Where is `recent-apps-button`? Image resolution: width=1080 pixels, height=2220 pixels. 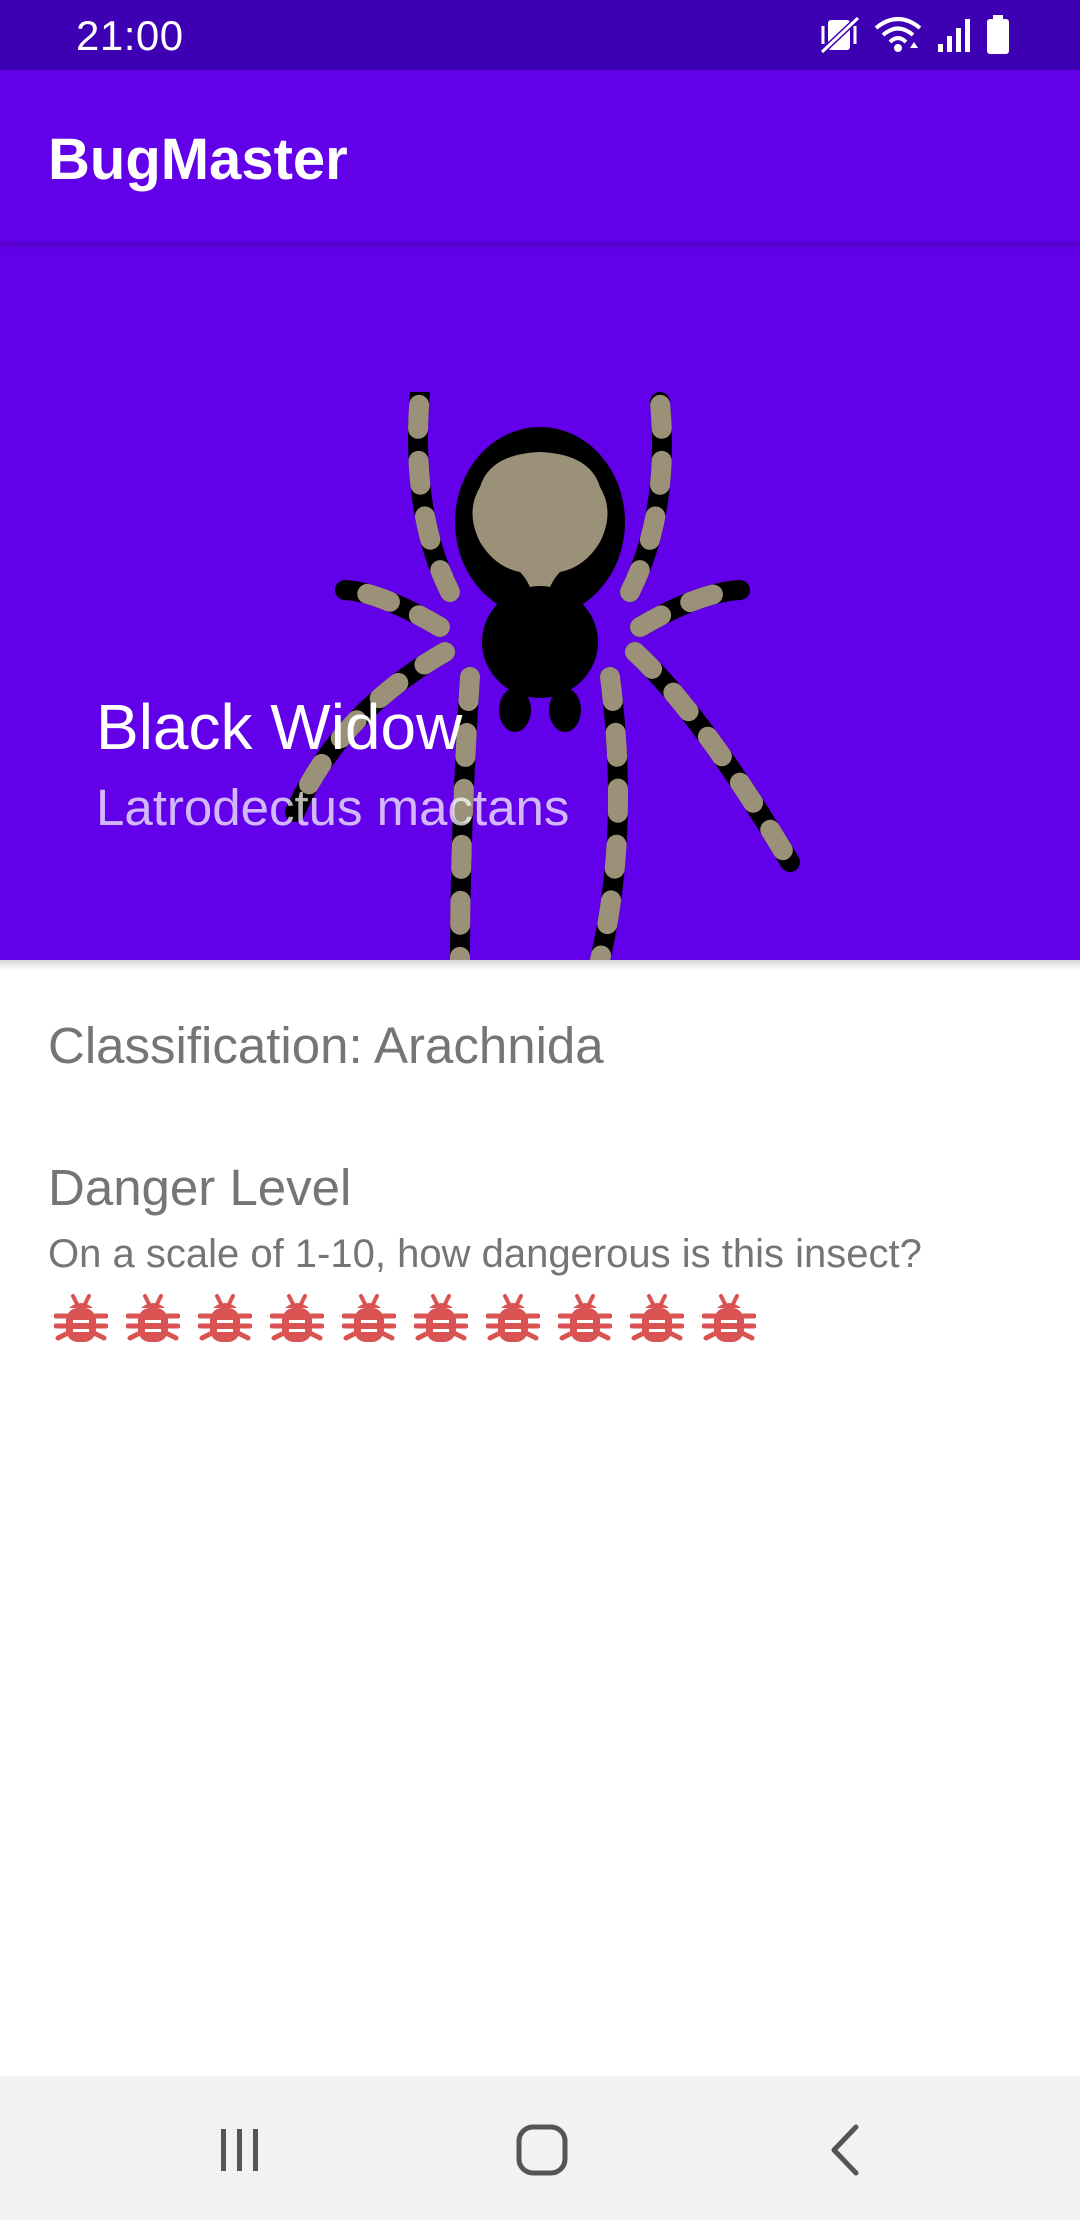
recent-apps-button is located at coordinates (240, 2150).